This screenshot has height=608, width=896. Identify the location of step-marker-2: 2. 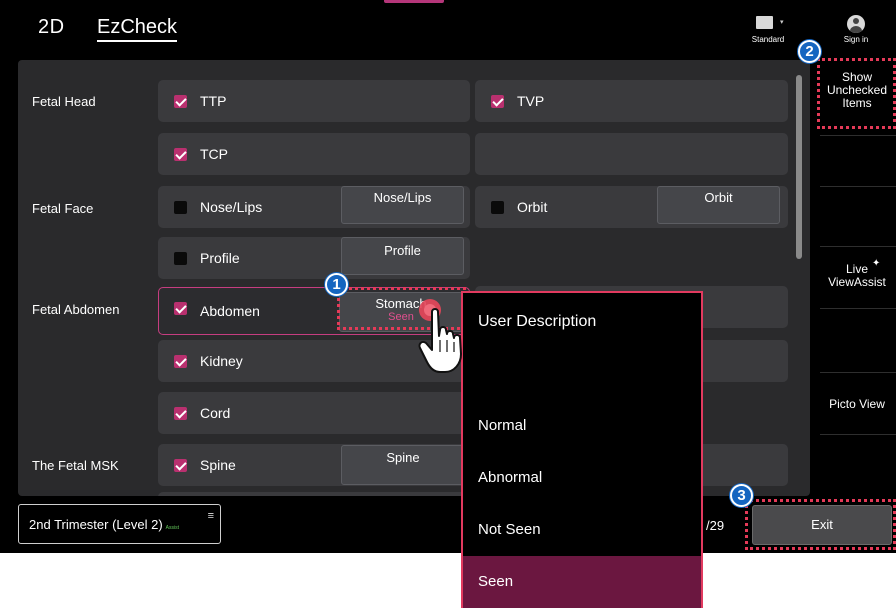
(809, 51).